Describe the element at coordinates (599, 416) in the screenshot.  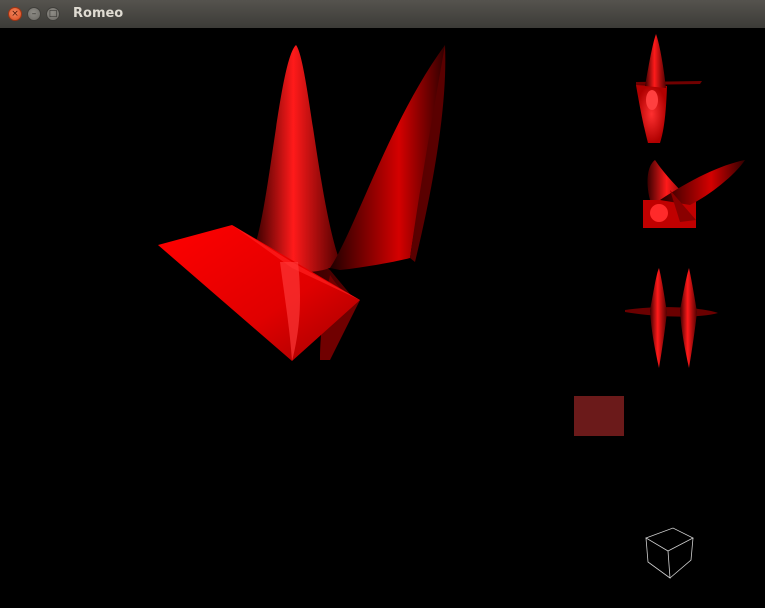
I see `color-swatch` at that location.